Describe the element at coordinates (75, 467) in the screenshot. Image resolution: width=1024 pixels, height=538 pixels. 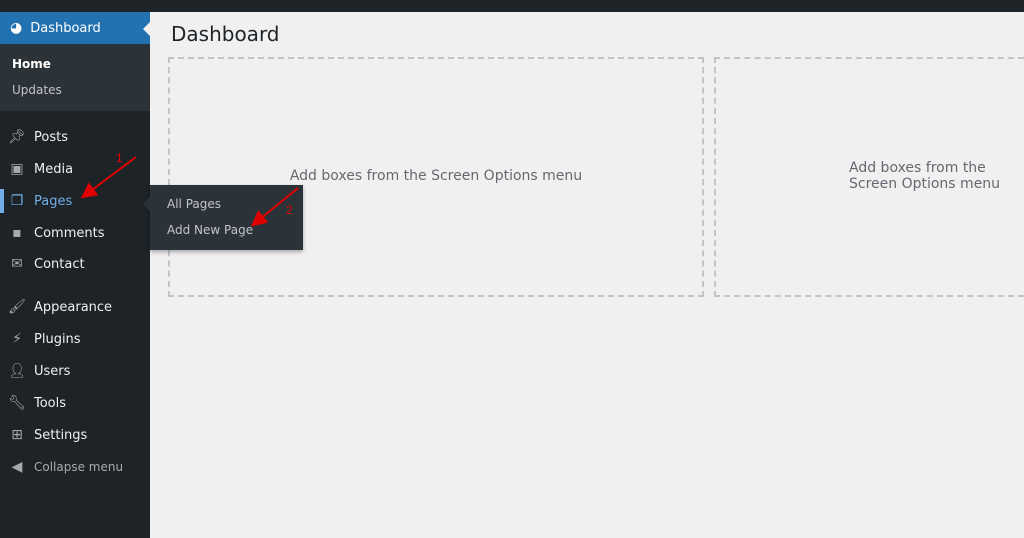
I see `collapse-menu-button: ◀ Collapse menu` at that location.